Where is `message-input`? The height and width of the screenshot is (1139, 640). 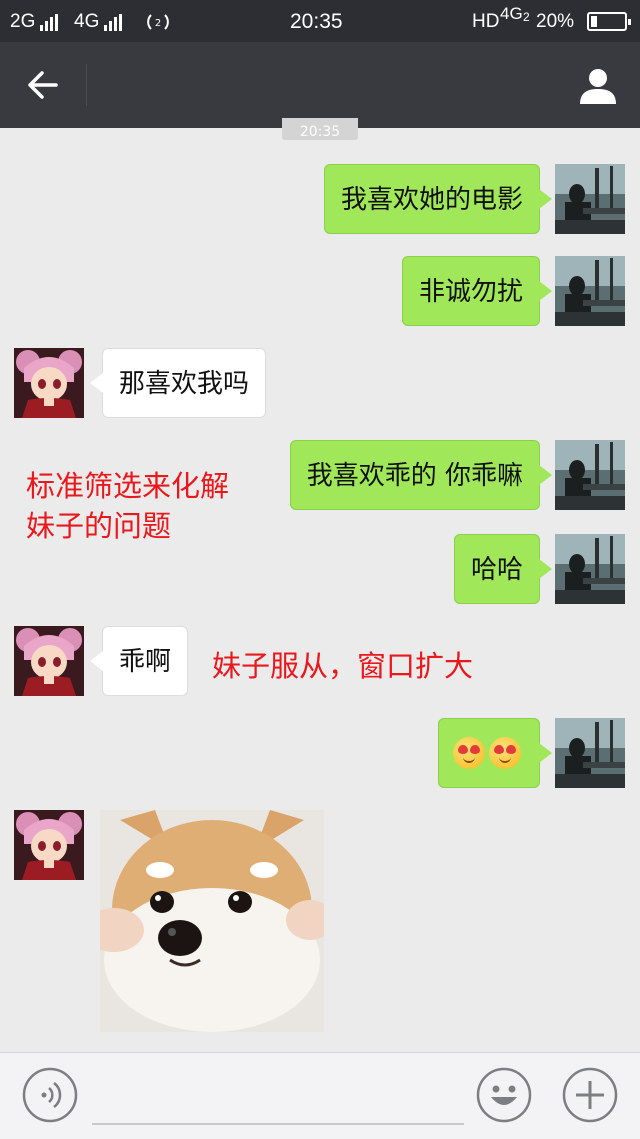 message-input is located at coordinates (278, 1124).